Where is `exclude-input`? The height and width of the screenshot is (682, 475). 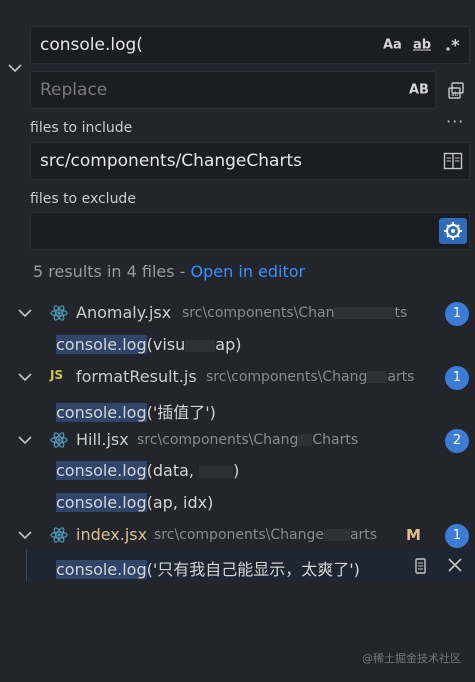 exclude-input is located at coordinates (250, 231).